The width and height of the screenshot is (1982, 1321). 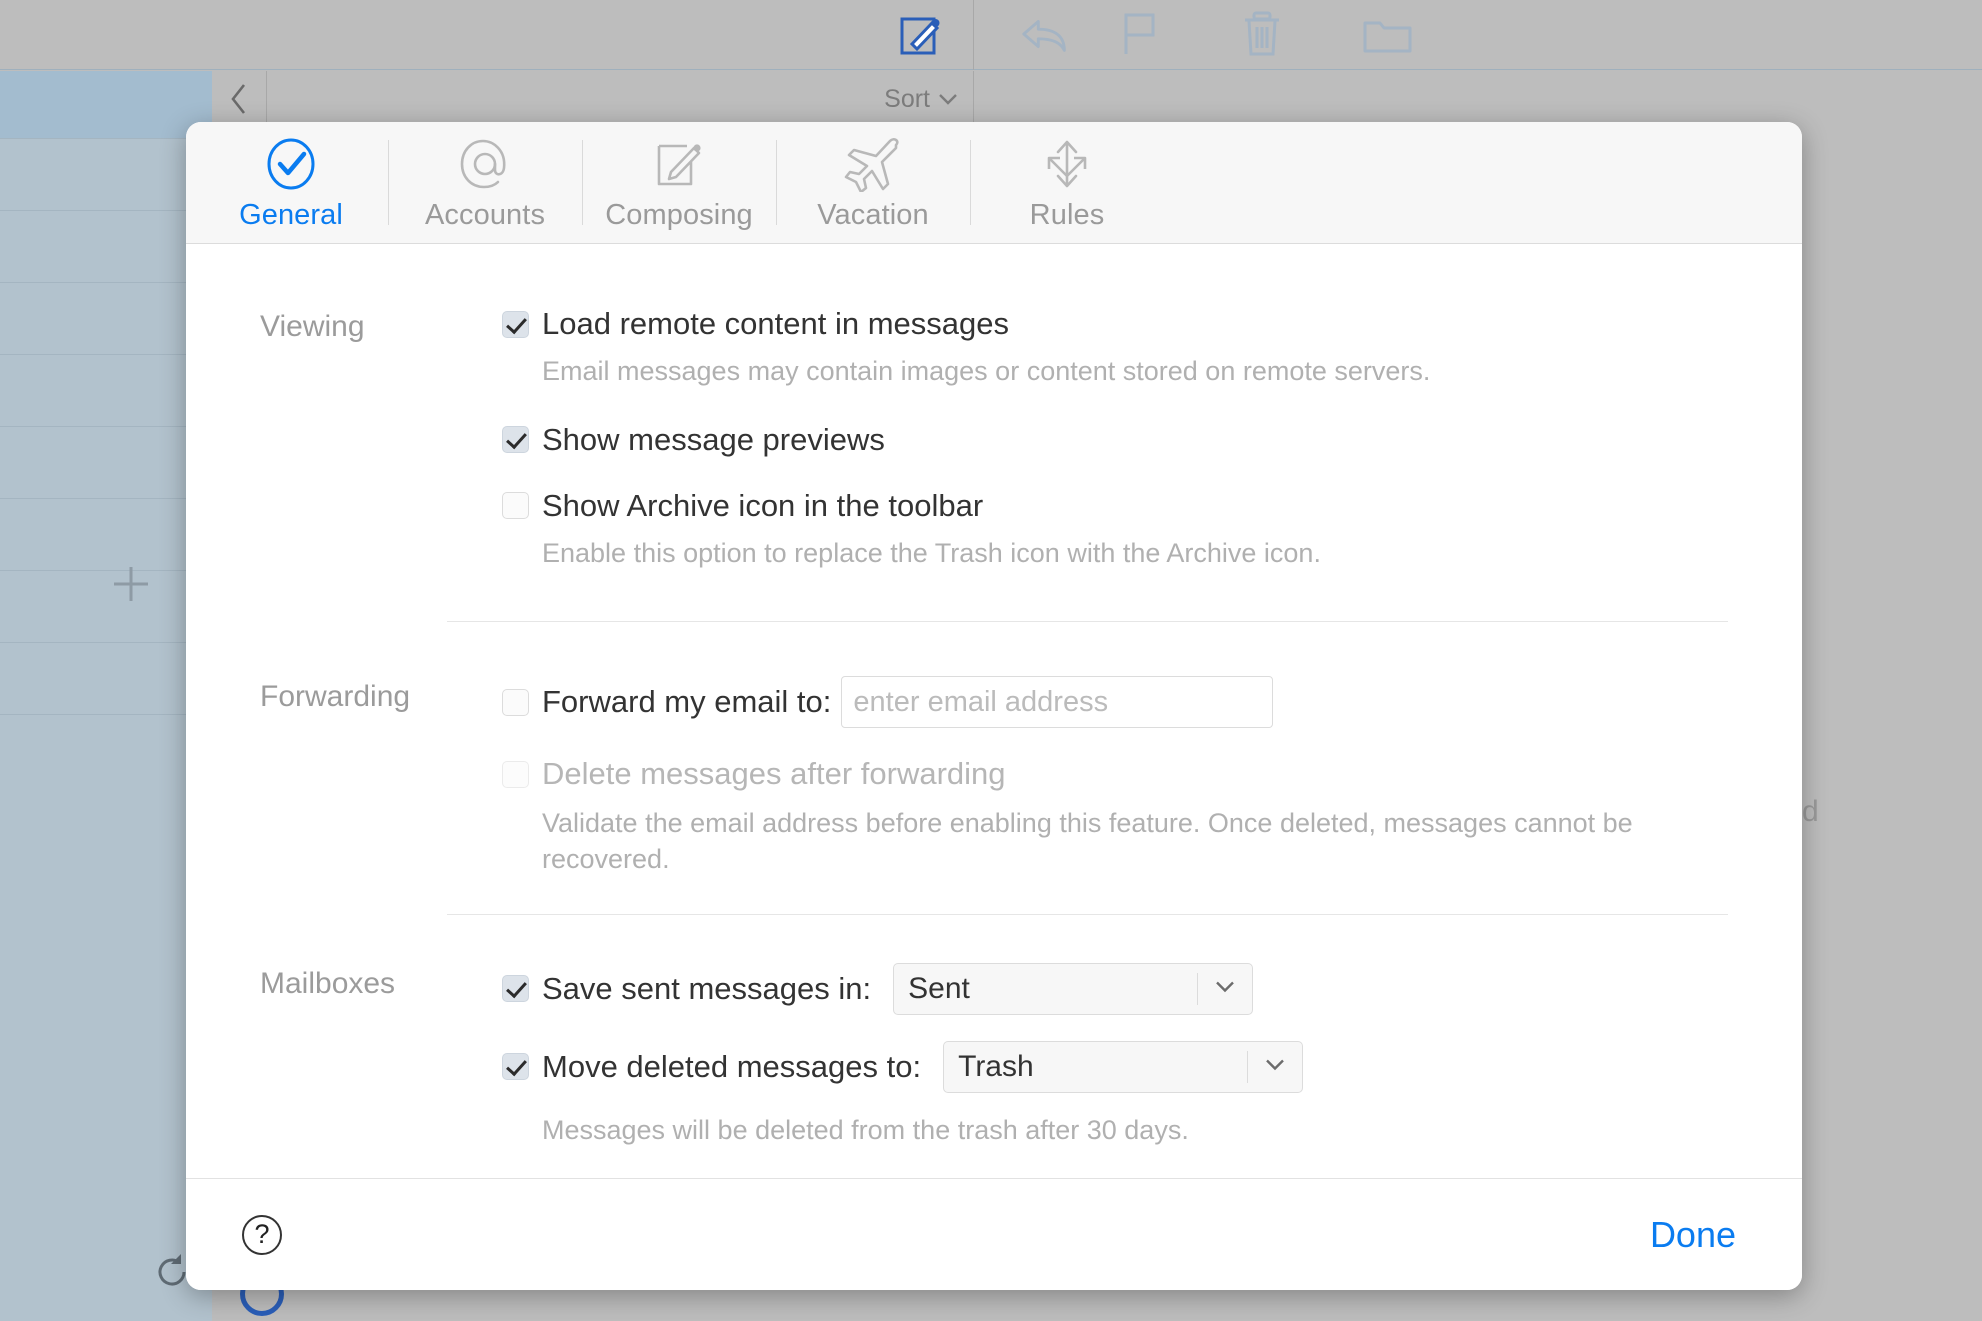 I want to click on compose-note-icon, so click(x=679, y=164).